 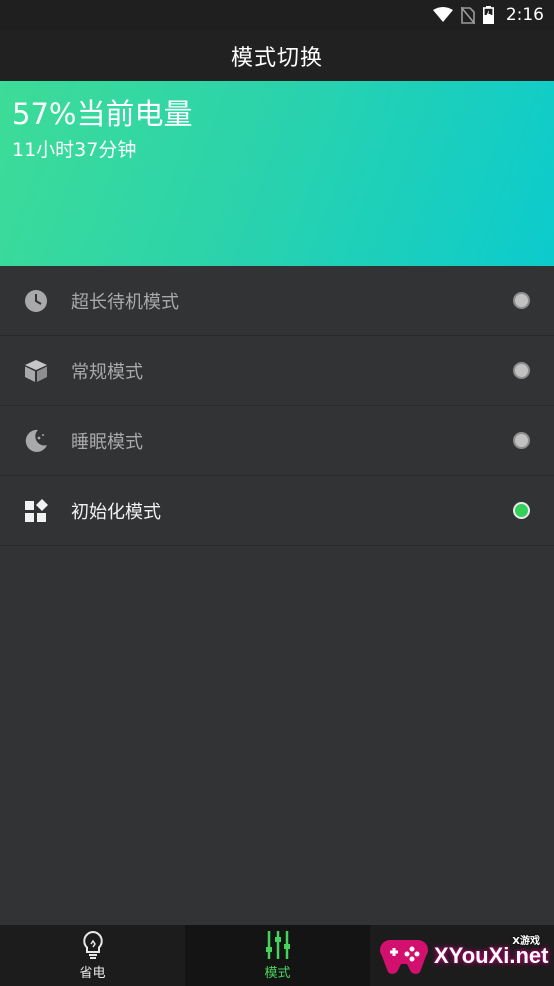 I want to click on moon-icon, so click(x=36, y=441).